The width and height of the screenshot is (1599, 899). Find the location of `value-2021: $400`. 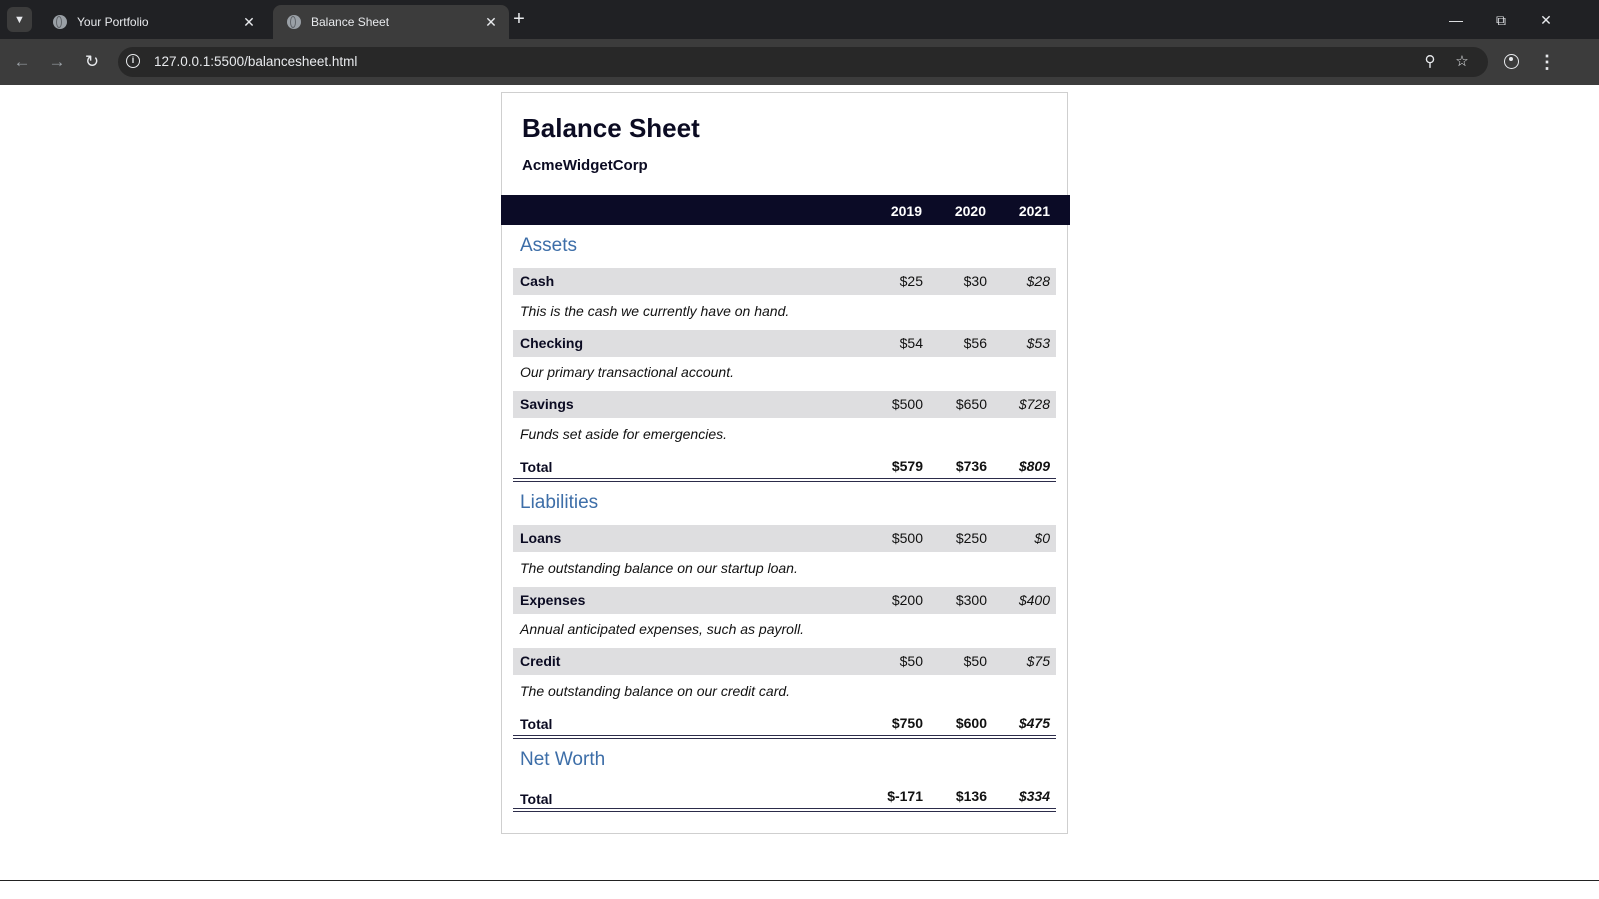

value-2021: $400 is located at coordinates (1034, 600).